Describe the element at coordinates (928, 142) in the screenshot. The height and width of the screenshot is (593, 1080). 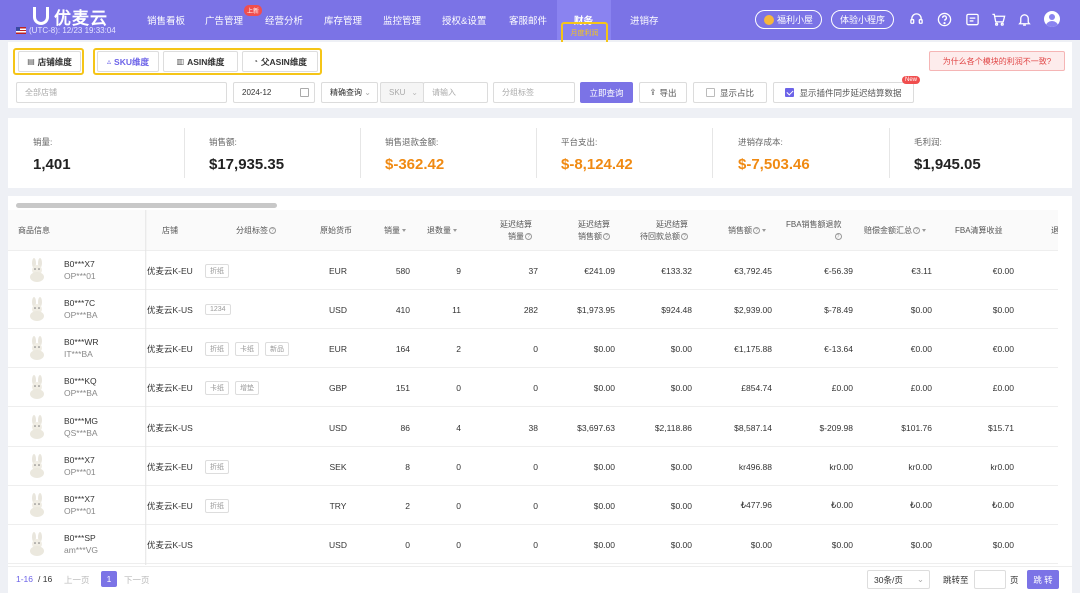
I see `stat-label: 毛利润:` at that location.